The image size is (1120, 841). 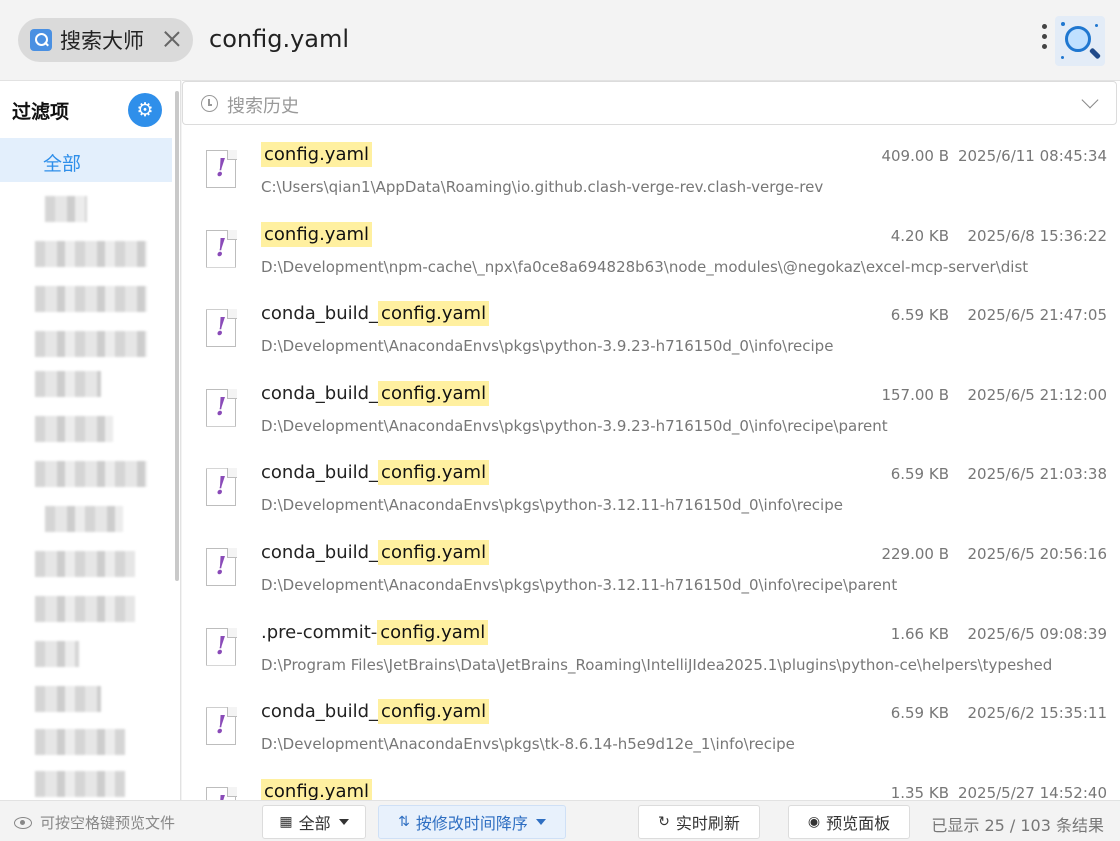 I want to click on app-logo-icon, so click(x=1080, y=41).